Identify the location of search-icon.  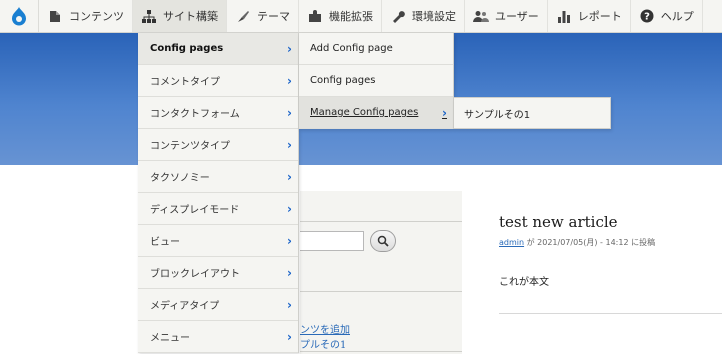
(383, 241).